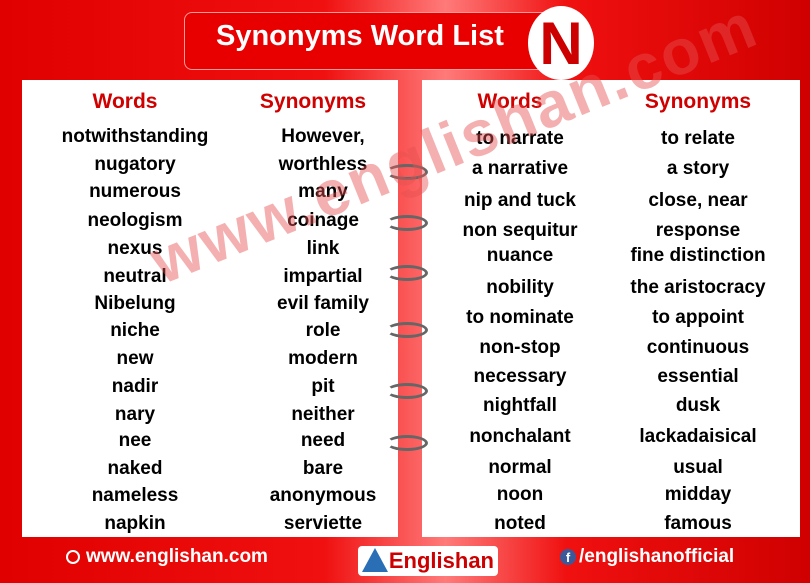 This screenshot has height=583, width=810. I want to click on right-synonym: dusk, so click(698, 405).